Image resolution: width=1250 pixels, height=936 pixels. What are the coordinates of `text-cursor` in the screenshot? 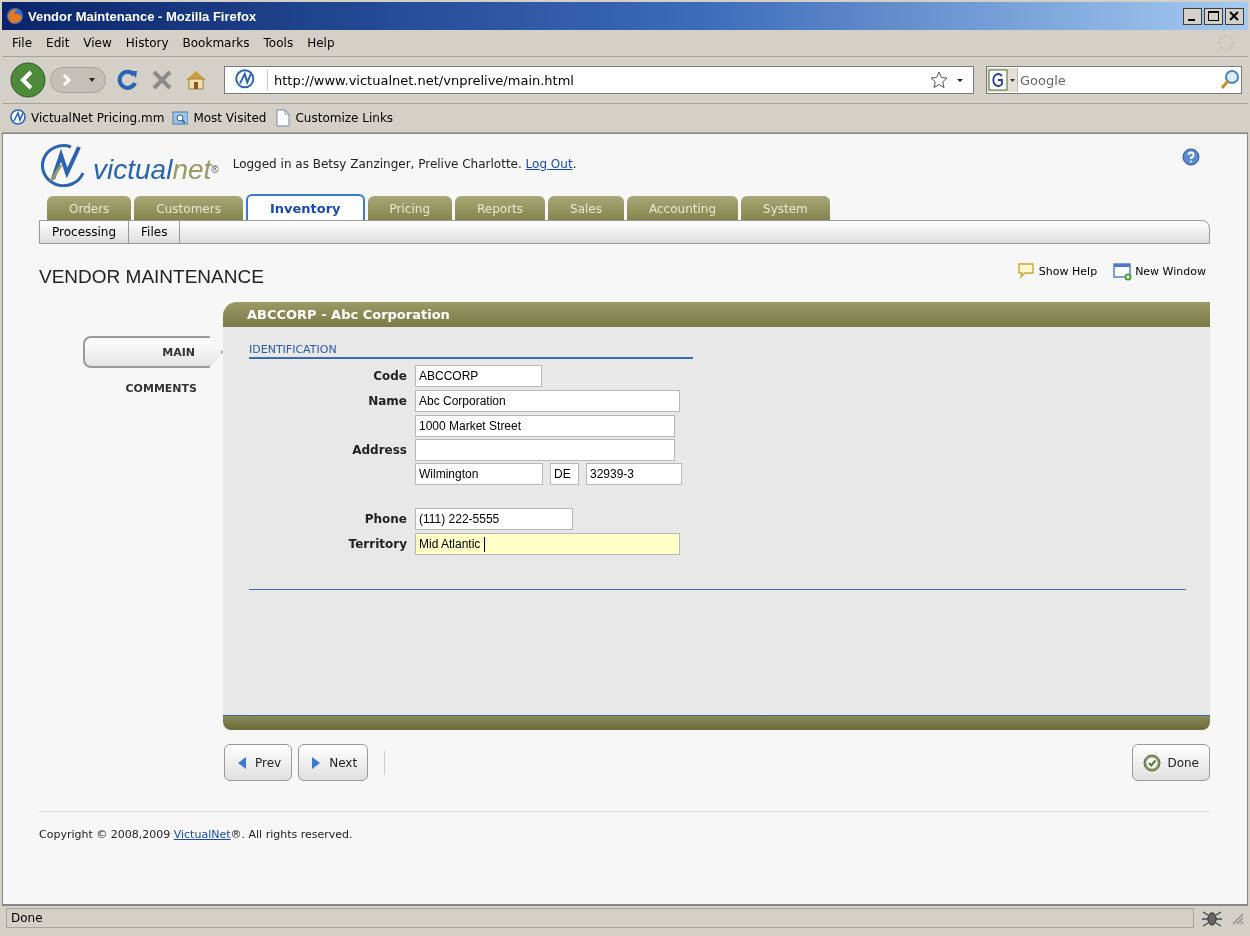 It's located at (484, 544).